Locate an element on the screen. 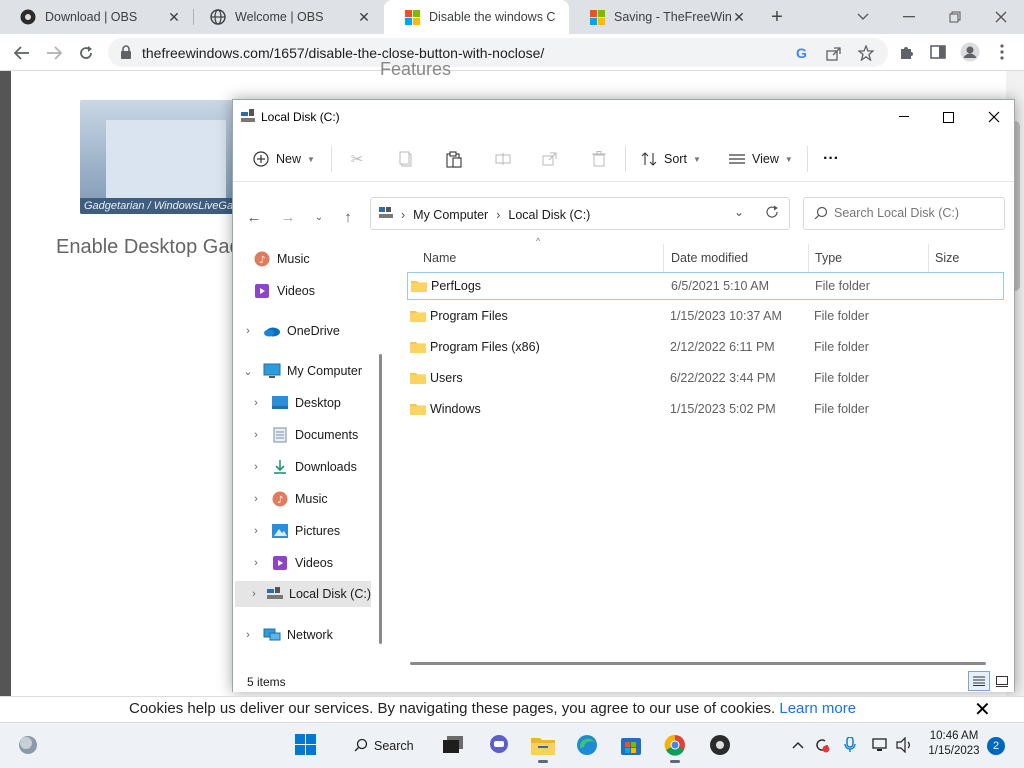 This screenshot has height=768, width=1024. new-tab-button: + is located at coordinates (777, 17).